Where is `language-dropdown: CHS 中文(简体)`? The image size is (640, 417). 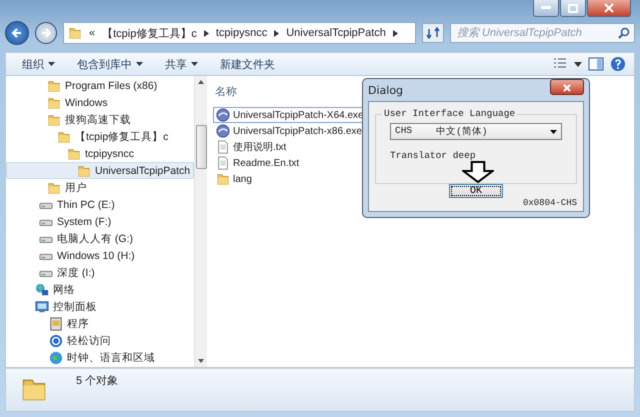 language-dropdown: CHS 中文(简体) is located at coordinates (476, 131).